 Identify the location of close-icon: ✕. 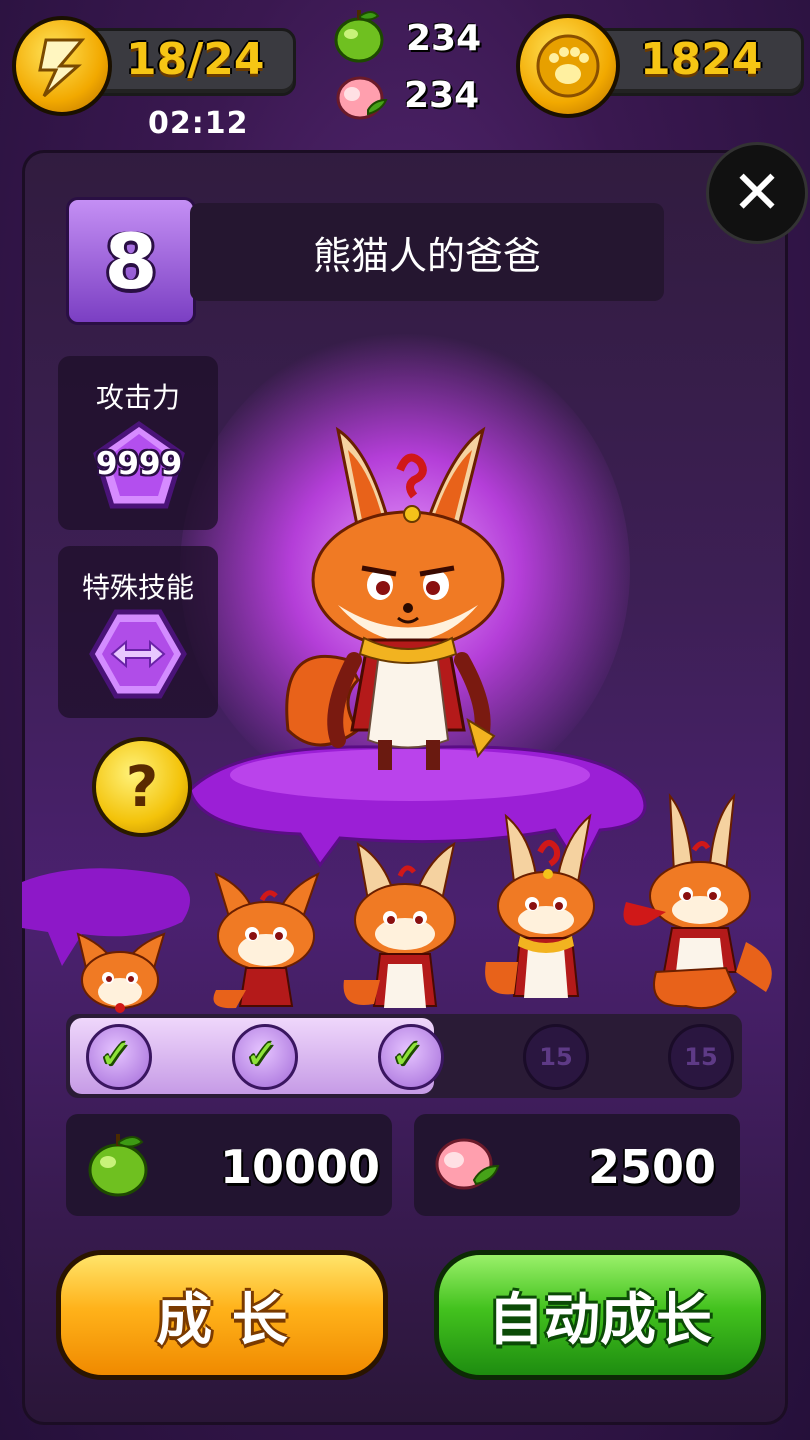
(757, 193).